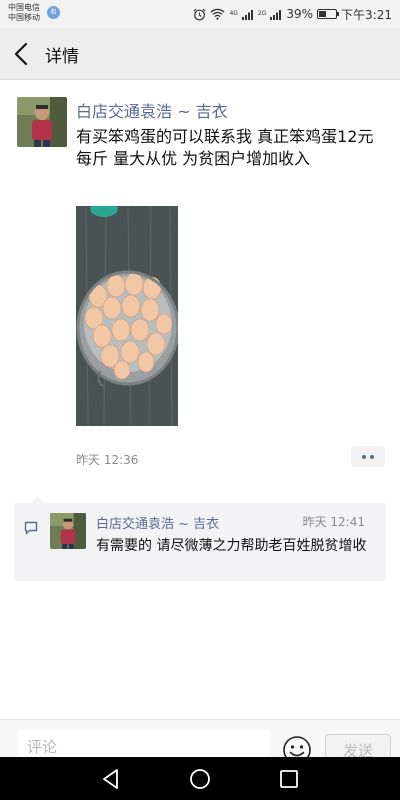 The width and height of the screenshot is (400, 800). Describe the element at coordinates (333, 522) in the screenshot. I see `comment-time: 昨天 12:41` at that location.